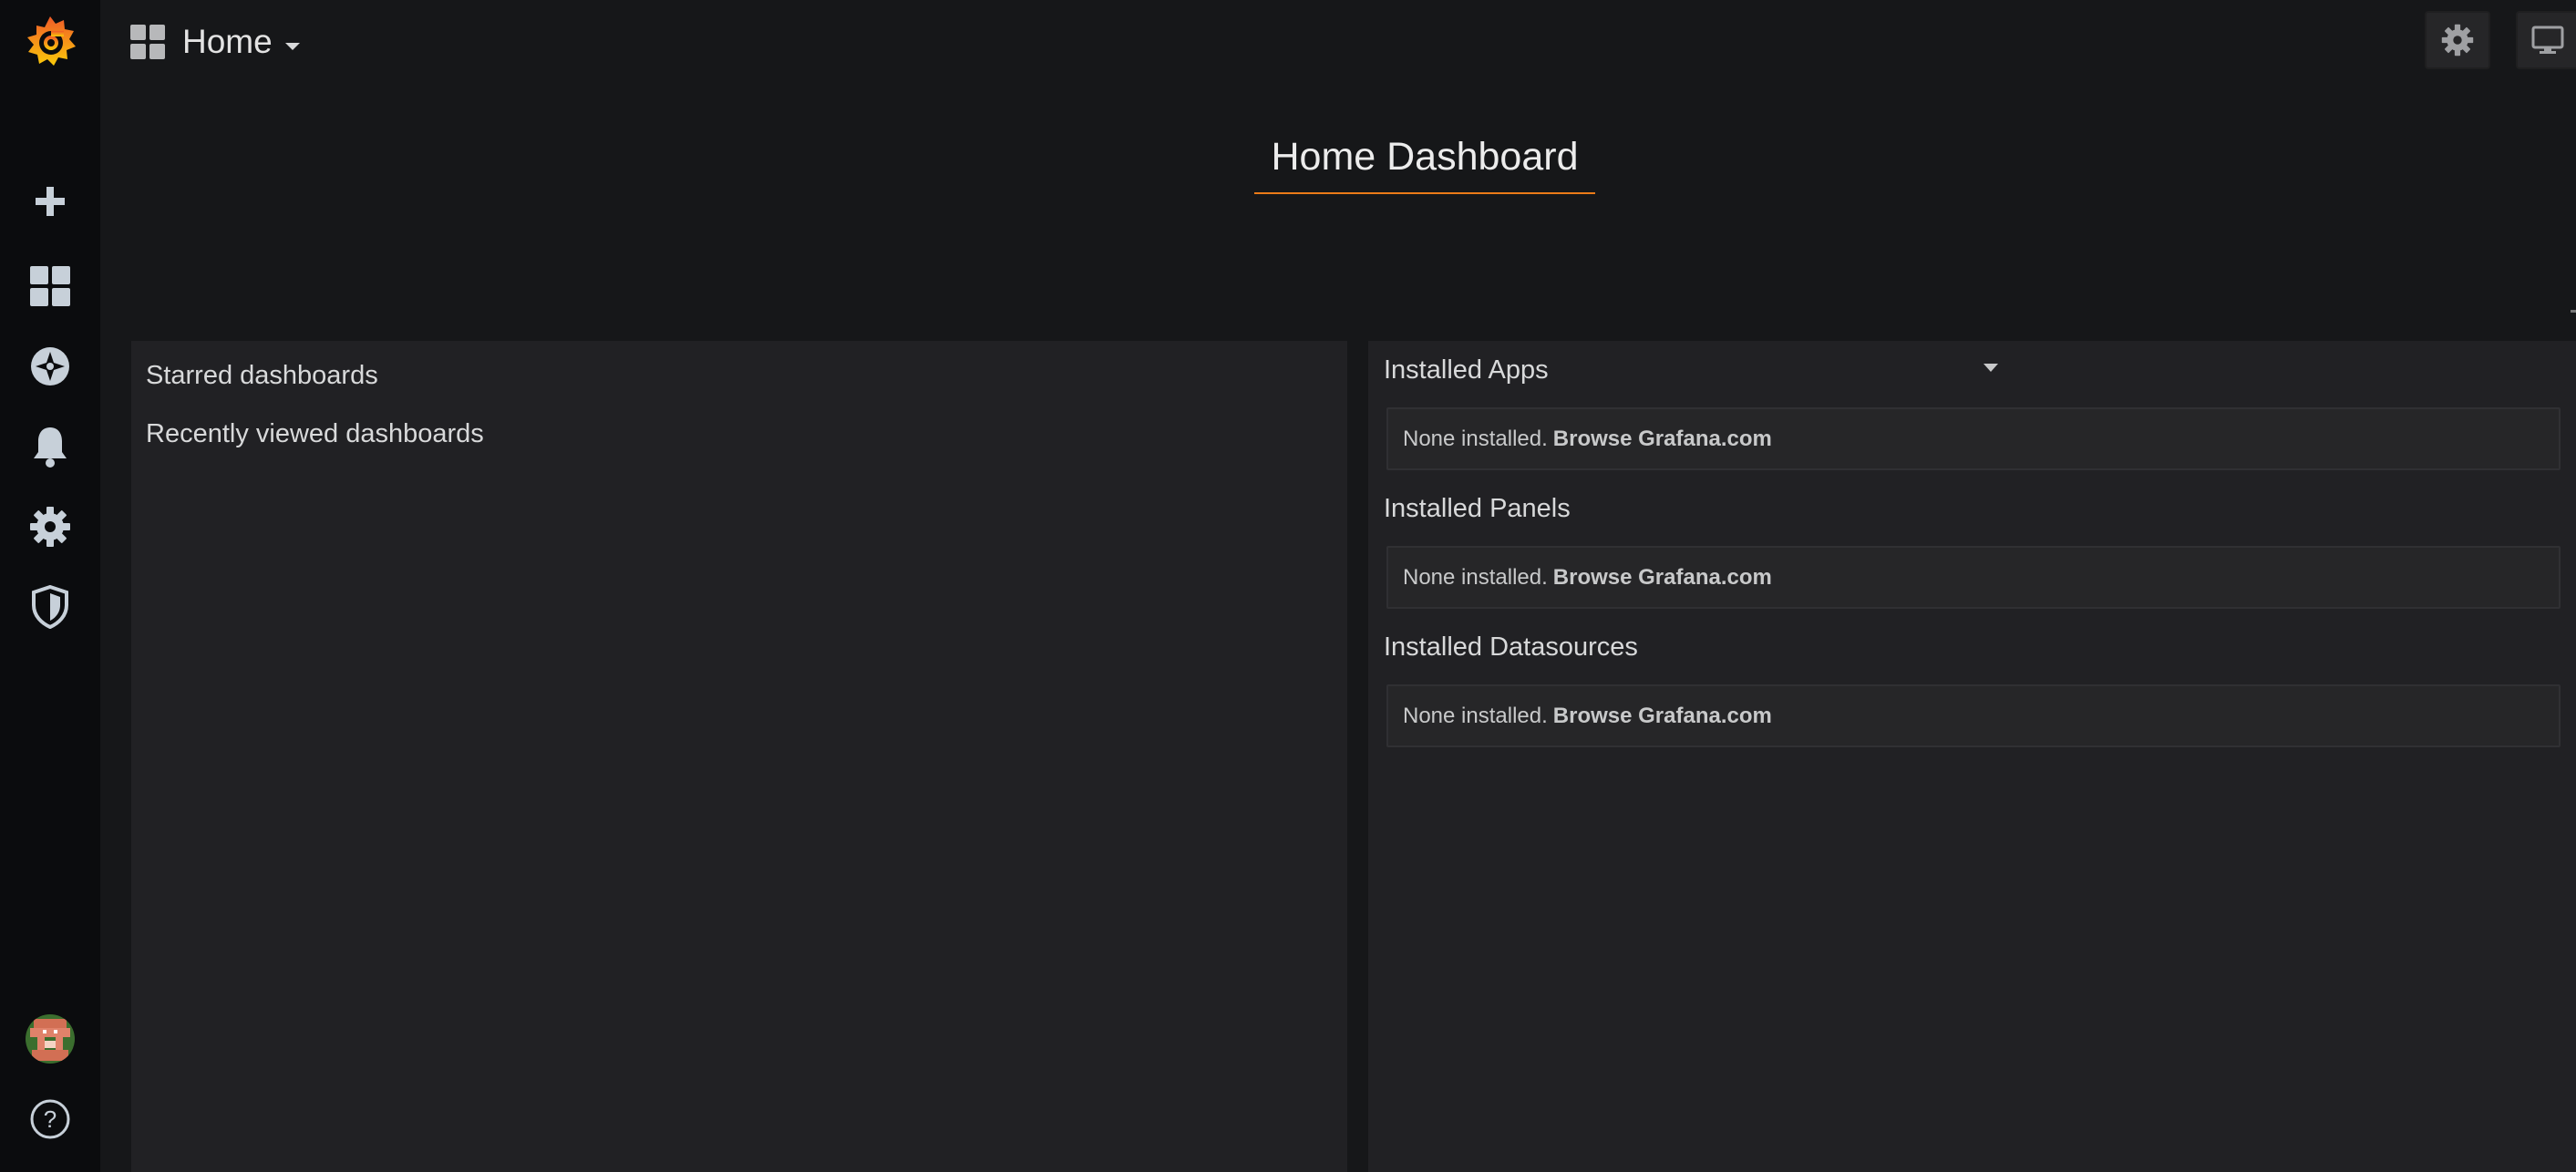 Image resolution: width=2576 pixels, height=1172 pixels. What do you see at coordinates (50, 607) in the screenshot?
I see `shield-icon` at bounding box center [50, 607].